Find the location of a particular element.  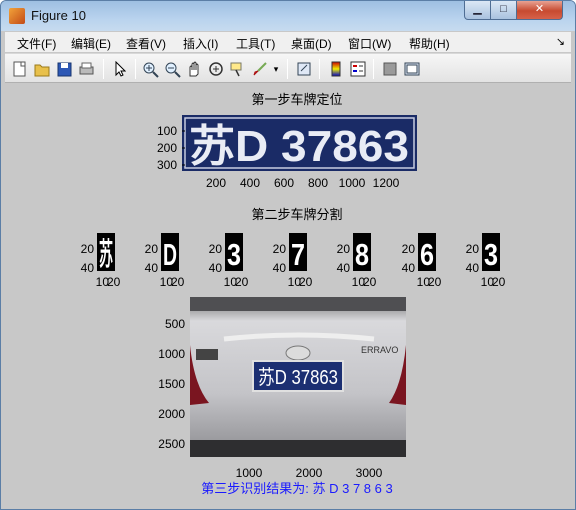

hide-plot-tools-icon is located at coordinates (390, 69).